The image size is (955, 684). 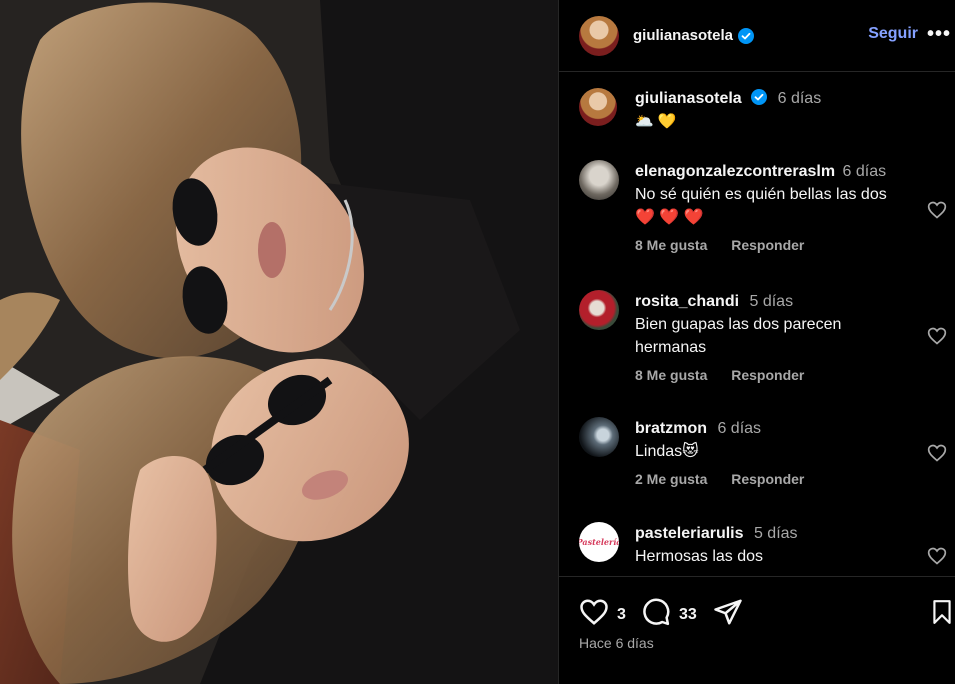 I want to click on caption-time: 6 días, so click(x=800, y=98).